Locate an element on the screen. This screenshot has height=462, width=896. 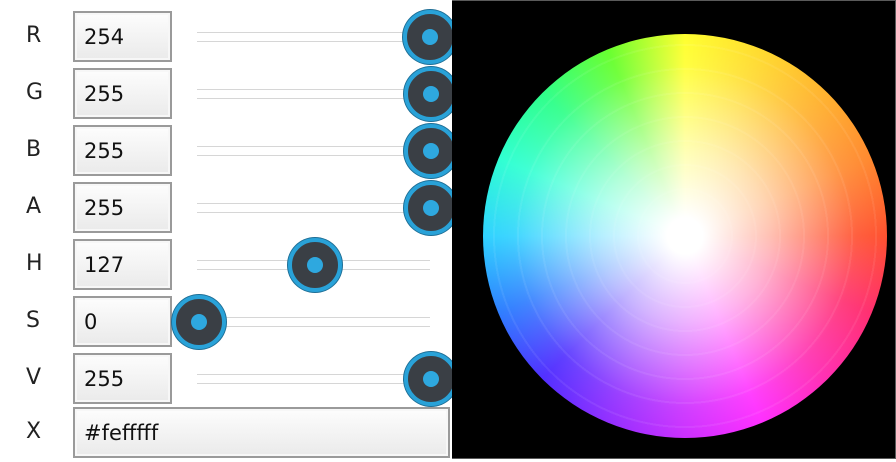
channel-slider-track-g is located at coordinates (313, 94).